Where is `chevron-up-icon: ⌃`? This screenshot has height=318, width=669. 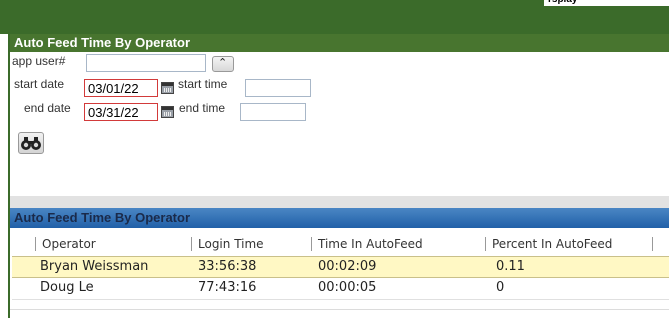 chevron-up-icon: ⌃ is located at coordinates (223, 63).